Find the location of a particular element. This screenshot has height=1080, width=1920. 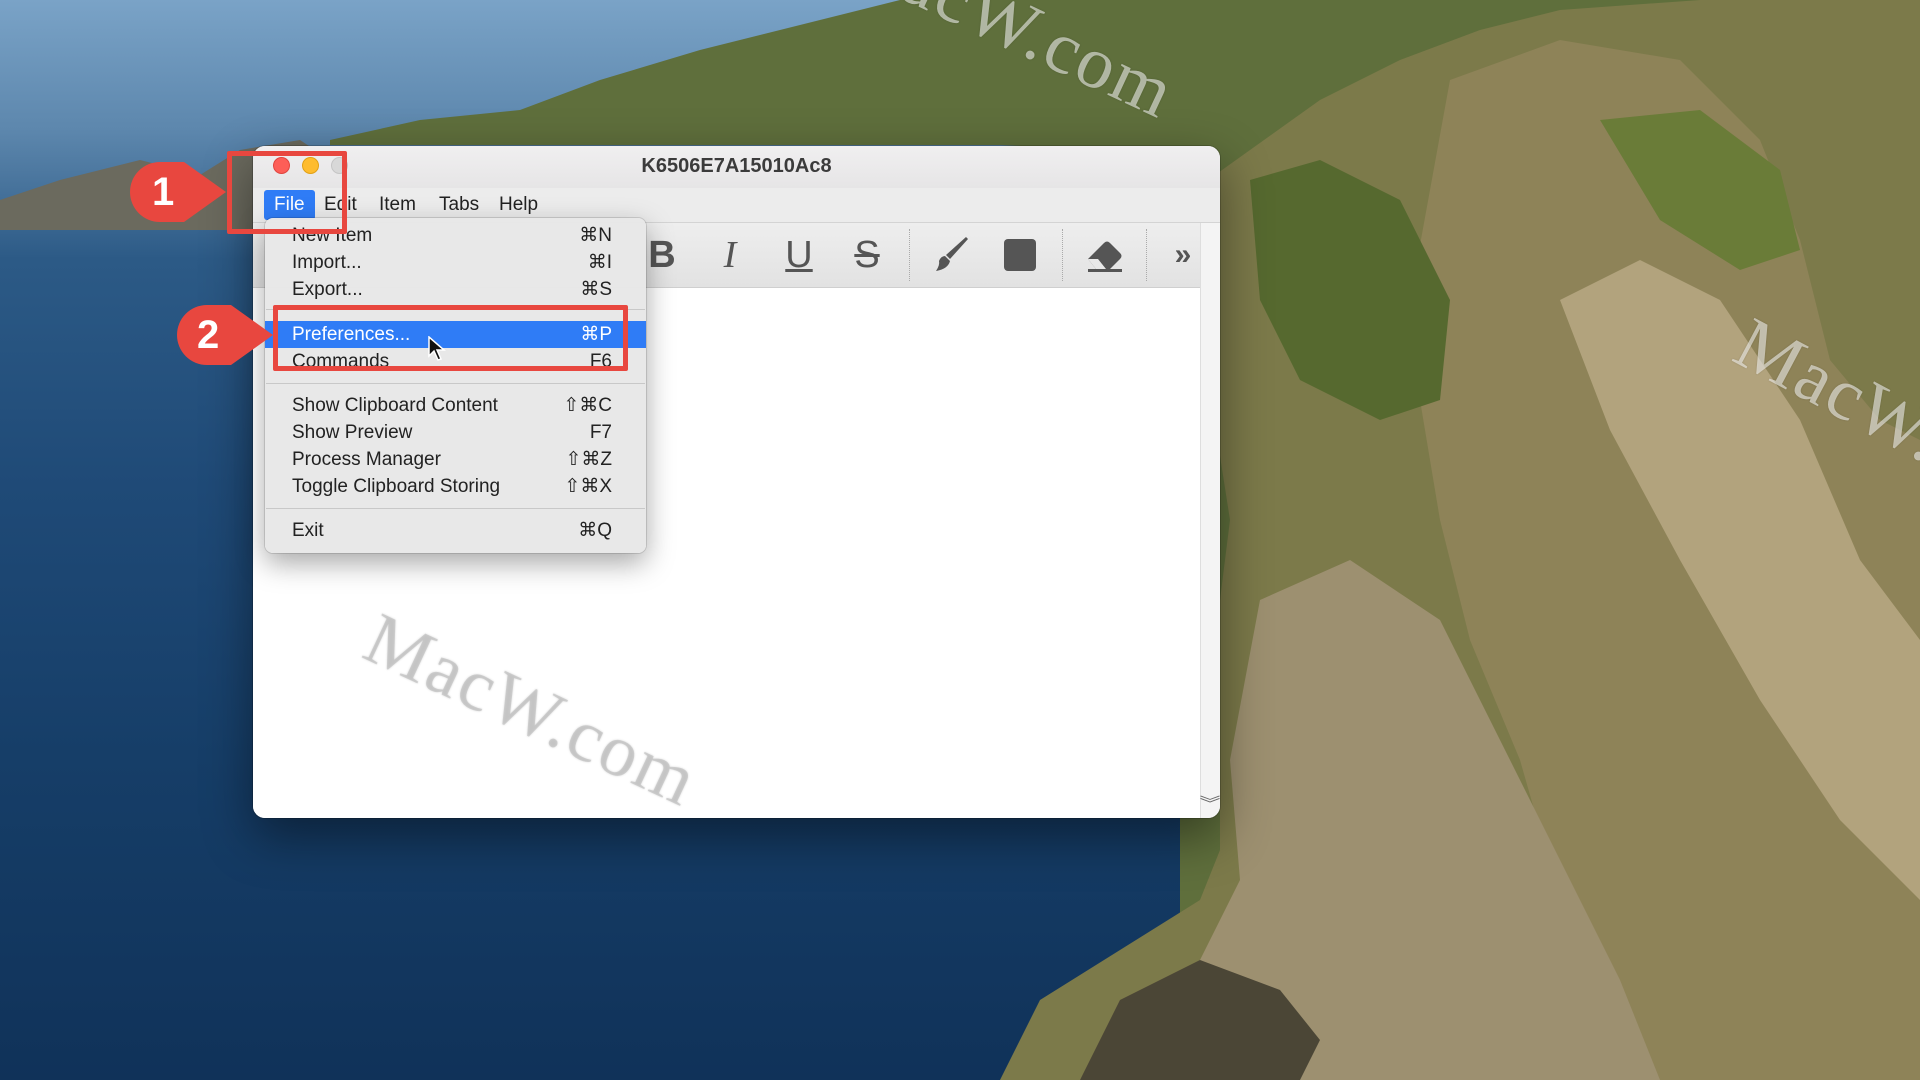

menu-item-toggle-clipboard-storing: Toggle Clipboard Storing ⇧⌘X is located at coordinates (455, 486).